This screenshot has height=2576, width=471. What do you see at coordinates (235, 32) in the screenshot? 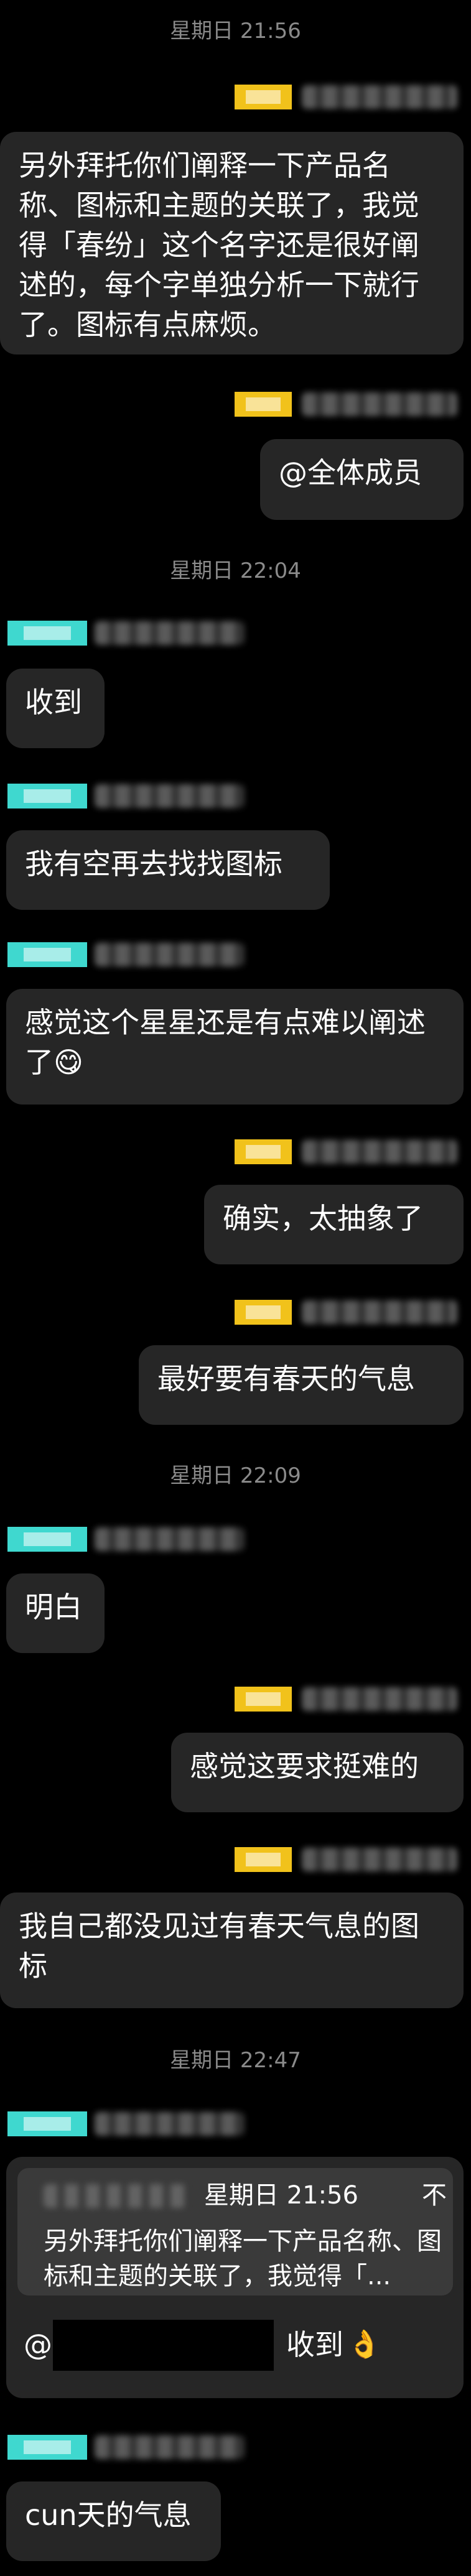
I see `timestamp: 星期日 21:56` at bounding box center [235, 32].